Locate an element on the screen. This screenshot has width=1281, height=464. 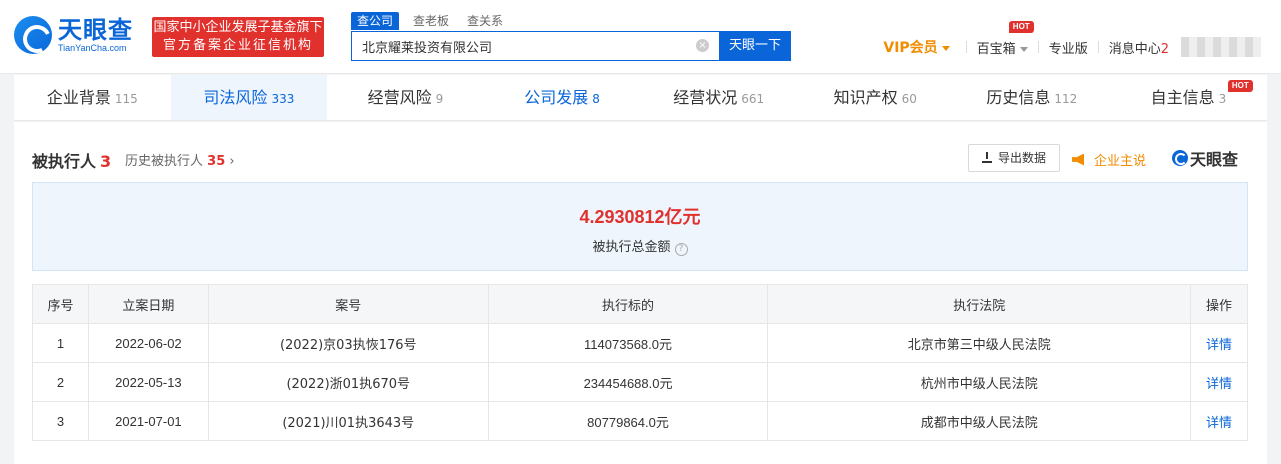
tab-search-company: 查公司 is located at coordinates (375, 21).